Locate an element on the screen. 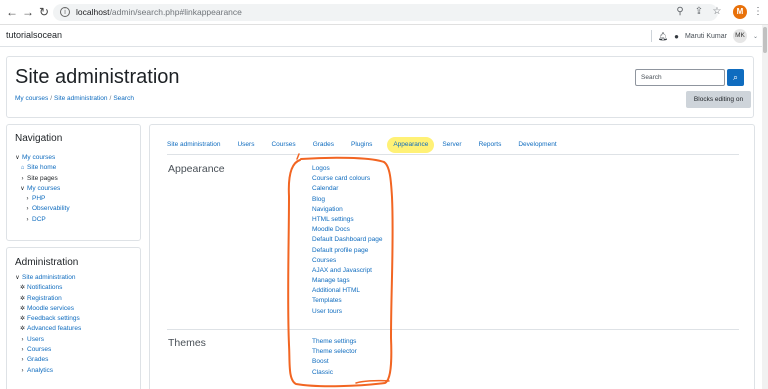  admin-item-analytics: › Analytics is located at coordinates (47, 371).